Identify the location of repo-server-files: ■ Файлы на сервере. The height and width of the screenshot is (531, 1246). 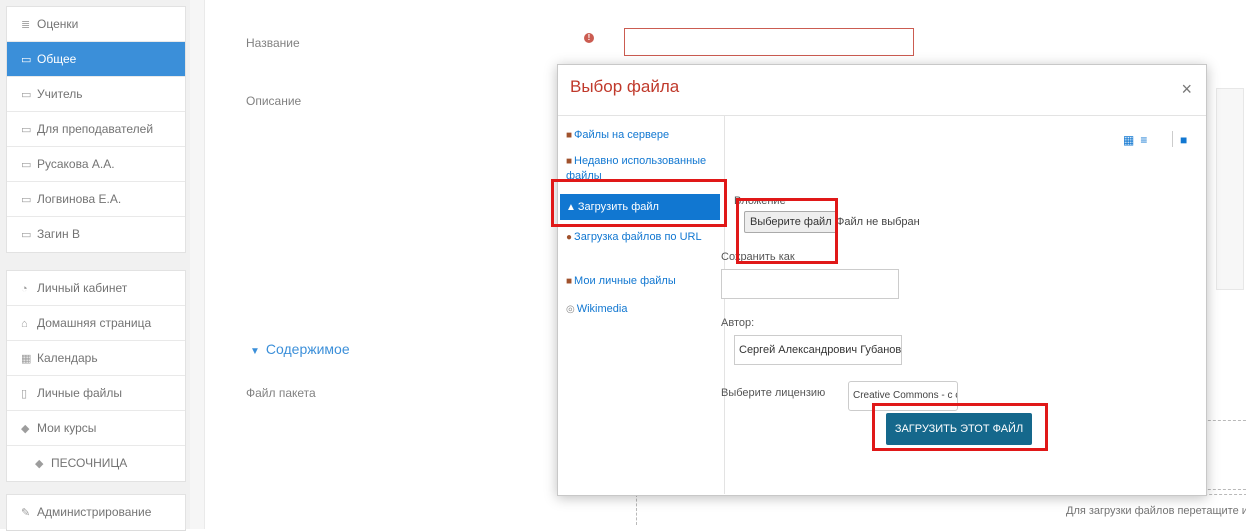
(642, 135).